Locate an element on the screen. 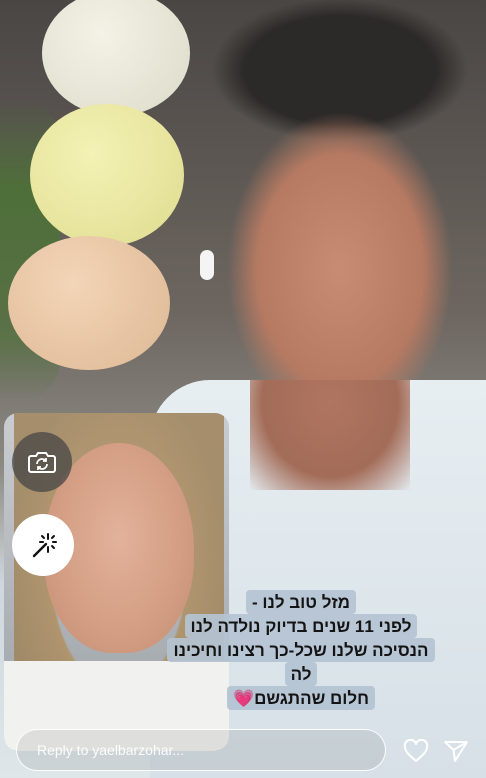  send-button is located at coordinates (456, 751).